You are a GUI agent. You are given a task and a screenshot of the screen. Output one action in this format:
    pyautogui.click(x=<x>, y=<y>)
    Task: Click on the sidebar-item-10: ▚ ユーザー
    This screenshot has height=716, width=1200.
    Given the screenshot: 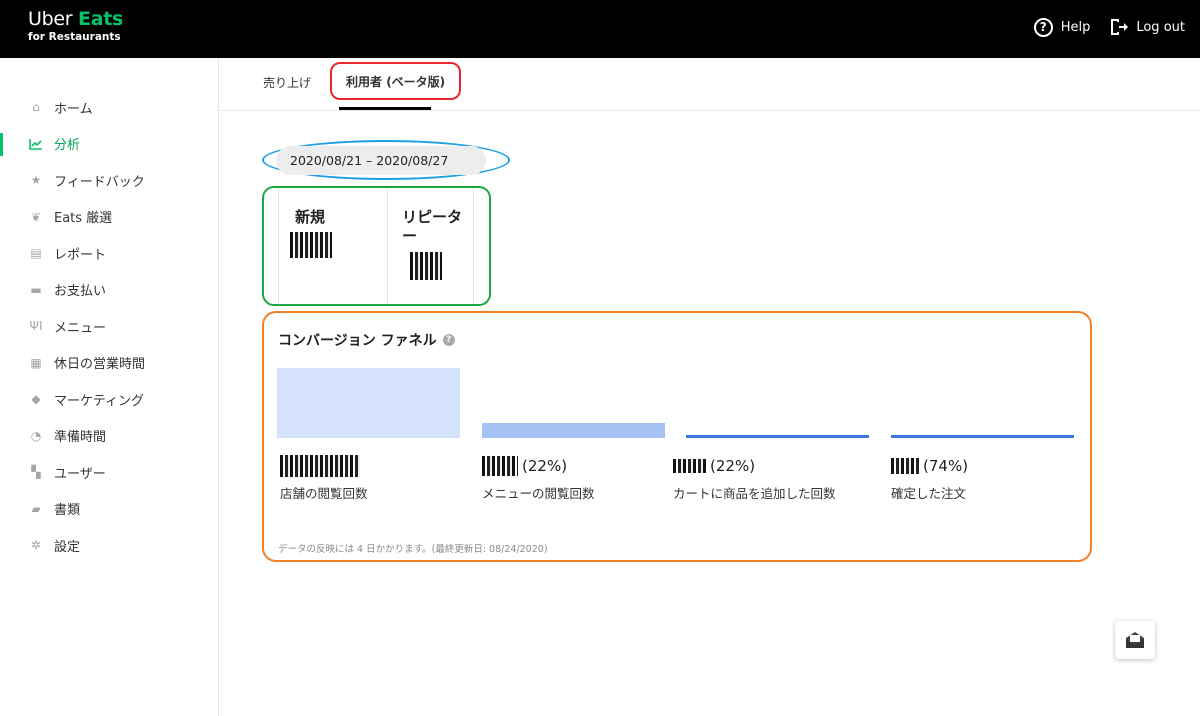 What is the action you would take?
    pyautogui.click(x=109, y=472)
    